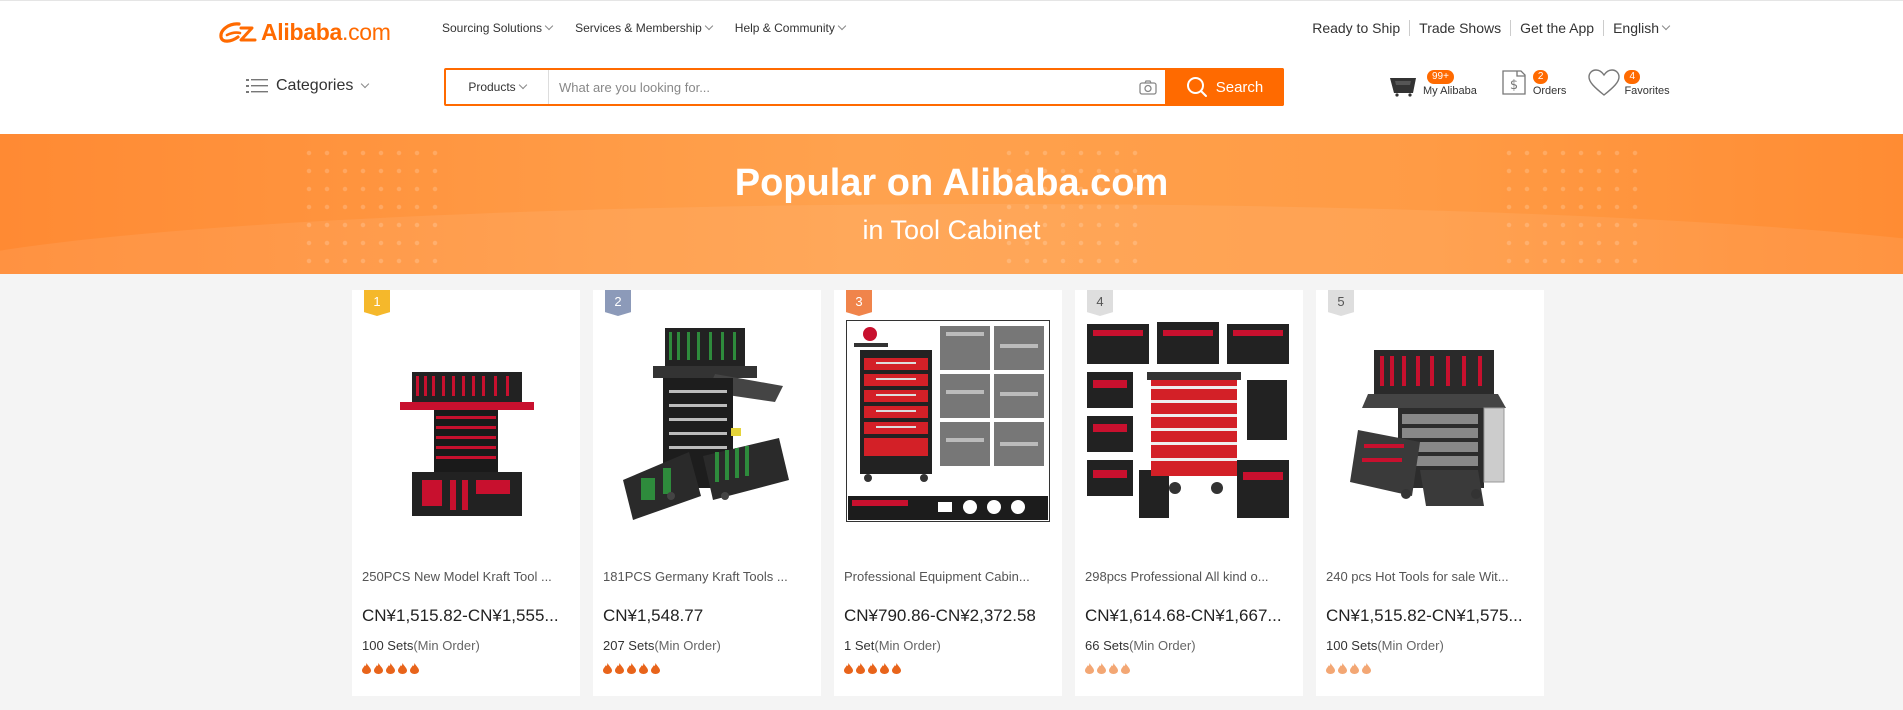 This screenshot has width=1903, height=710. Describe the element at coordinates (1549, 91) in the screenshot. I see `orders-label: Orders` at that location.